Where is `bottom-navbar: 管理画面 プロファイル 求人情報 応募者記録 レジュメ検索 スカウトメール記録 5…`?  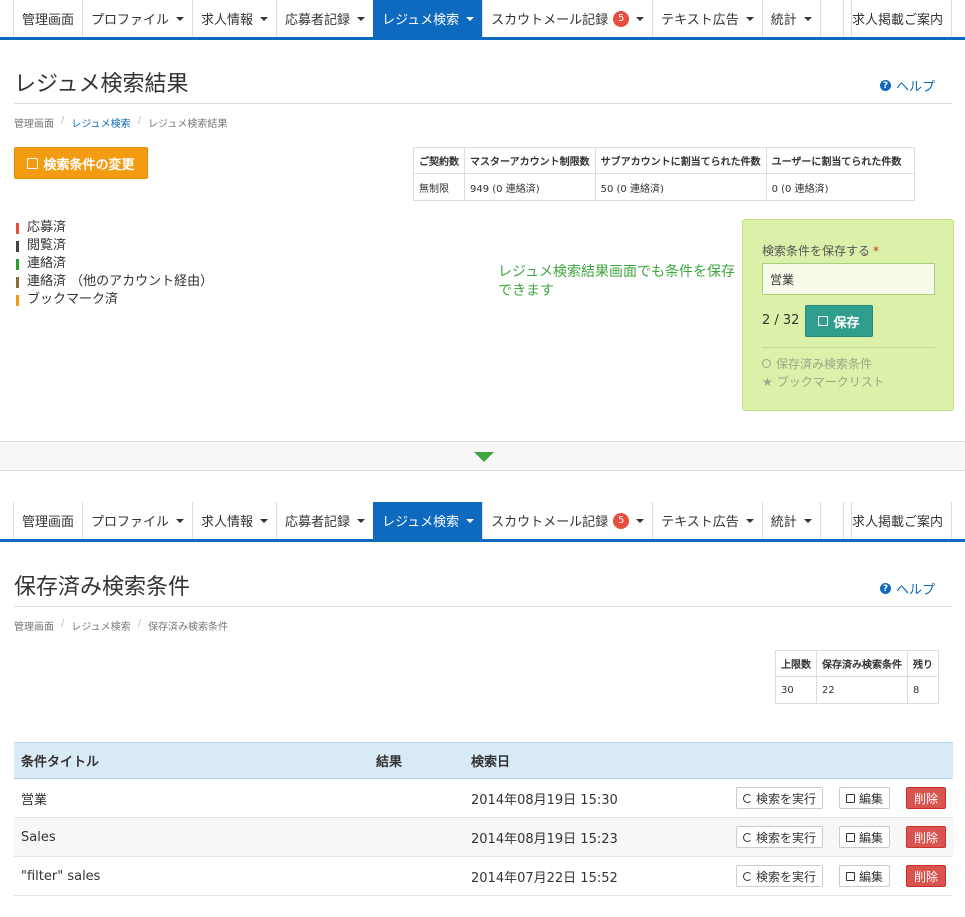 bottom-navbar: 管理画面 プロファイル 求人情報 応募者記録 レジュメ検索 スカウトメール記録 5… is located at coordinates (482, 522).